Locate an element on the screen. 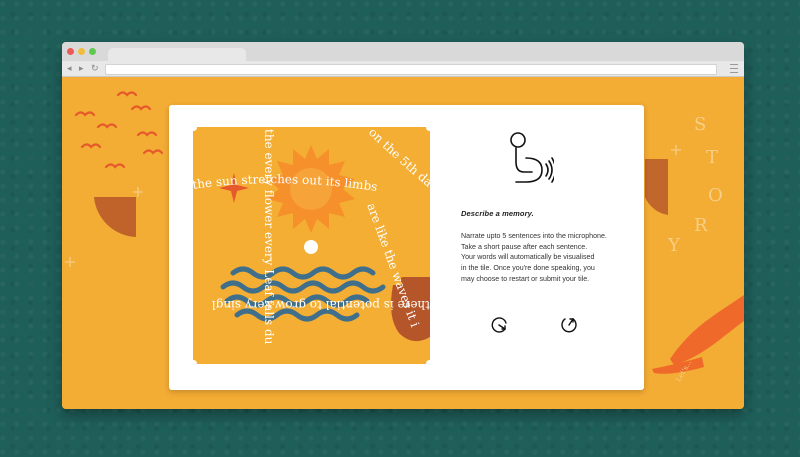 The image size is (800, 457). submit-icon is located at coordinates (569, 325).